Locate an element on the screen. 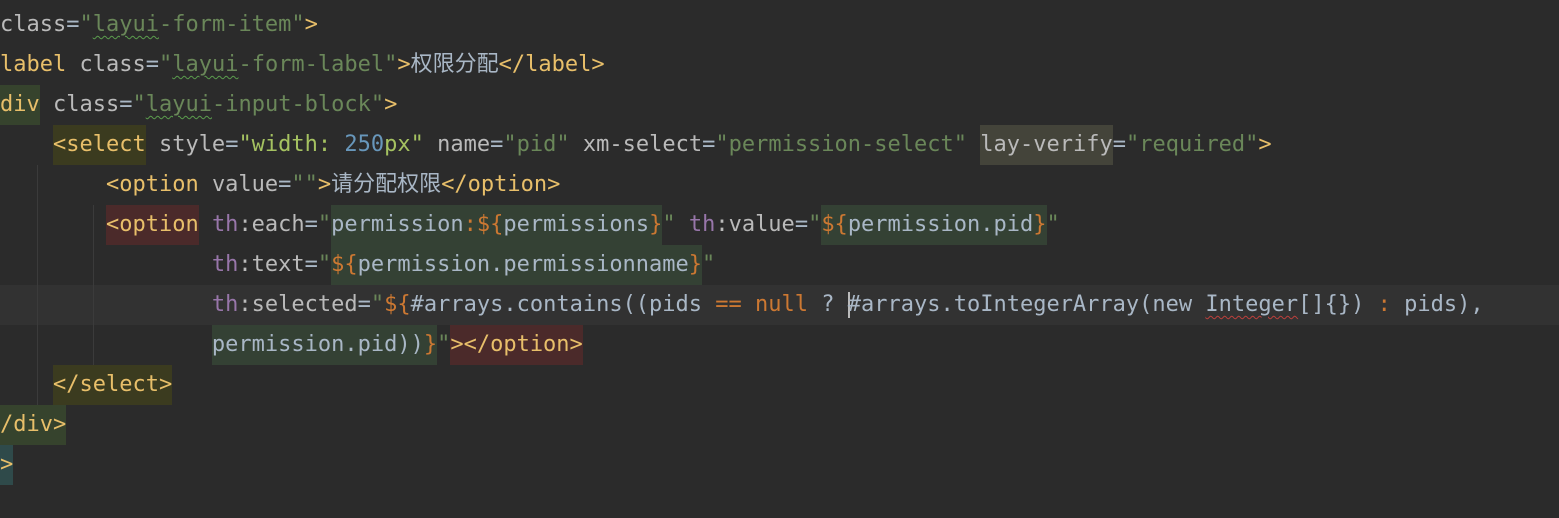 Image resolution: width=1559 pixels, height=518 pixels. code-token: px" is located at coordinates (404, 144).